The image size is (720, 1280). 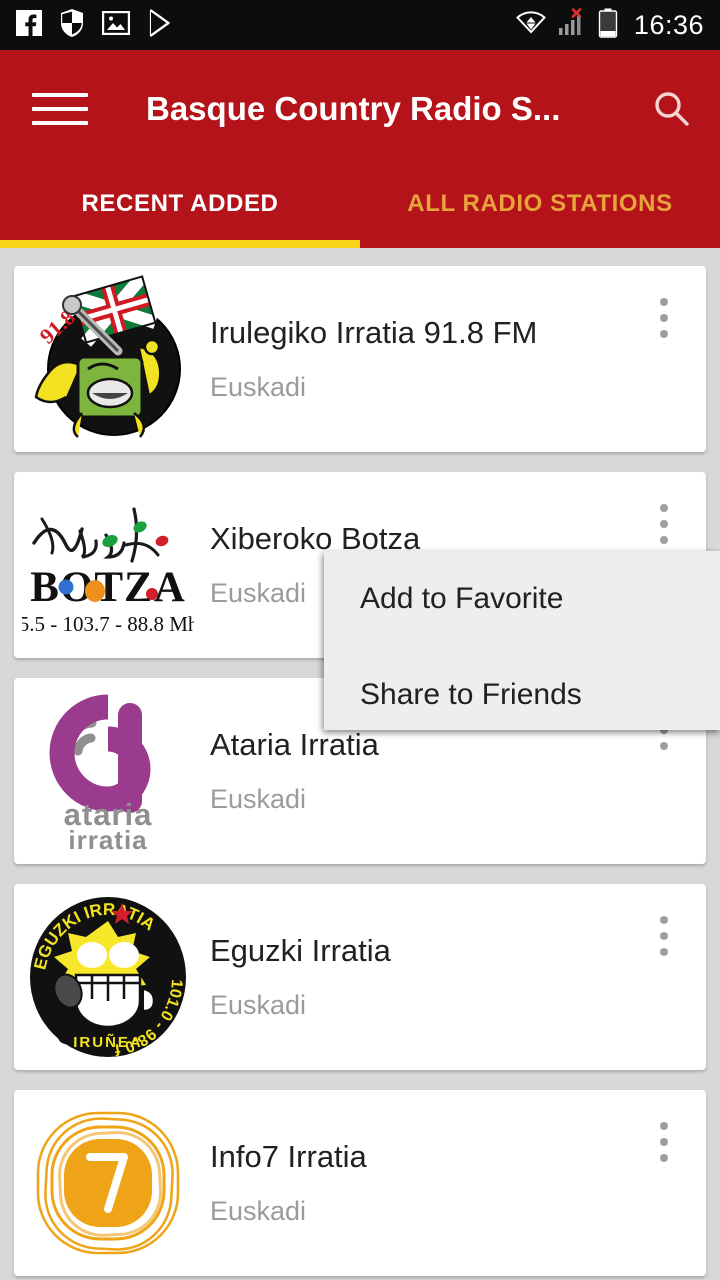 I want to click on list-item: Info7 Irratia Euskadi, so click(x=360, y=1183).